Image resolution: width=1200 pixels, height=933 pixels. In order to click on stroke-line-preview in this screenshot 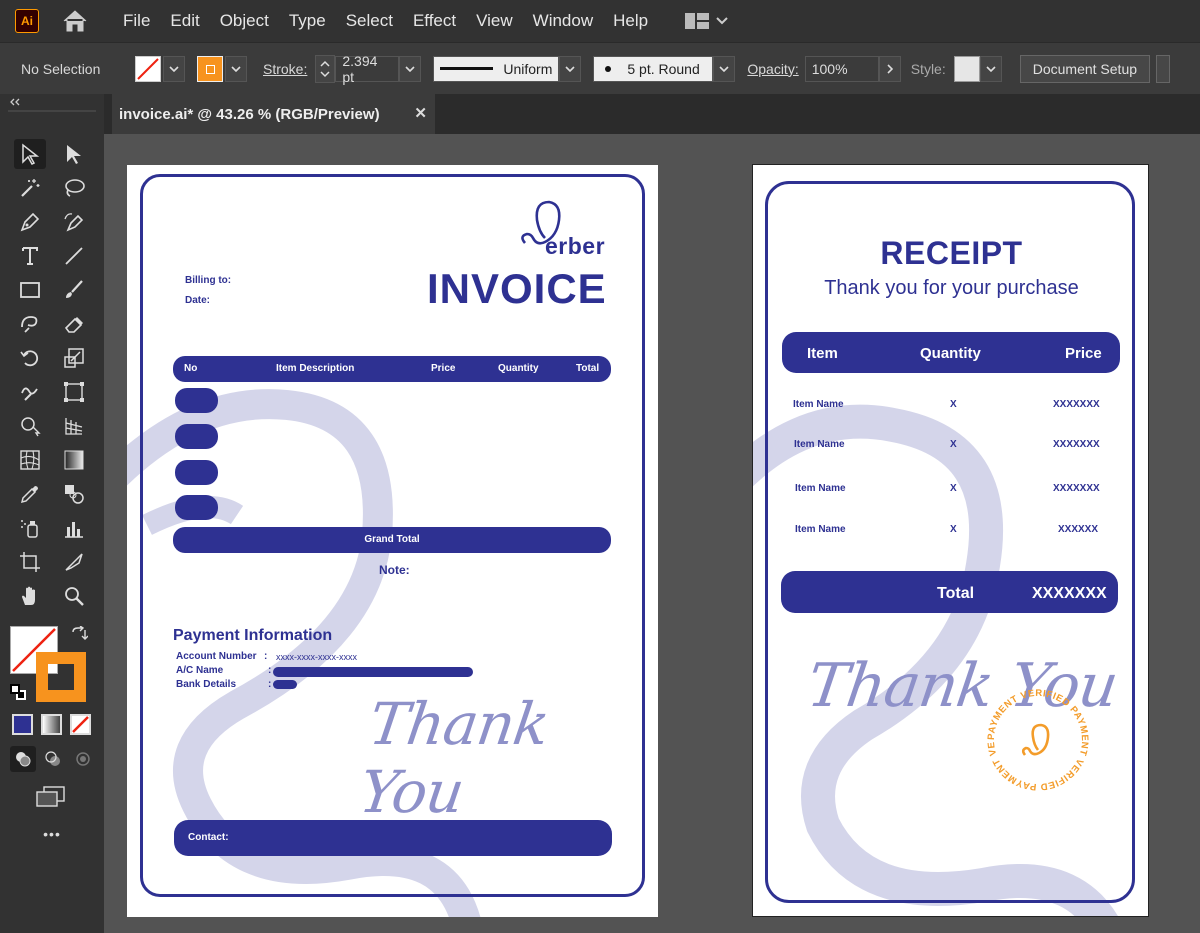, I will do `click(467, 68)`.